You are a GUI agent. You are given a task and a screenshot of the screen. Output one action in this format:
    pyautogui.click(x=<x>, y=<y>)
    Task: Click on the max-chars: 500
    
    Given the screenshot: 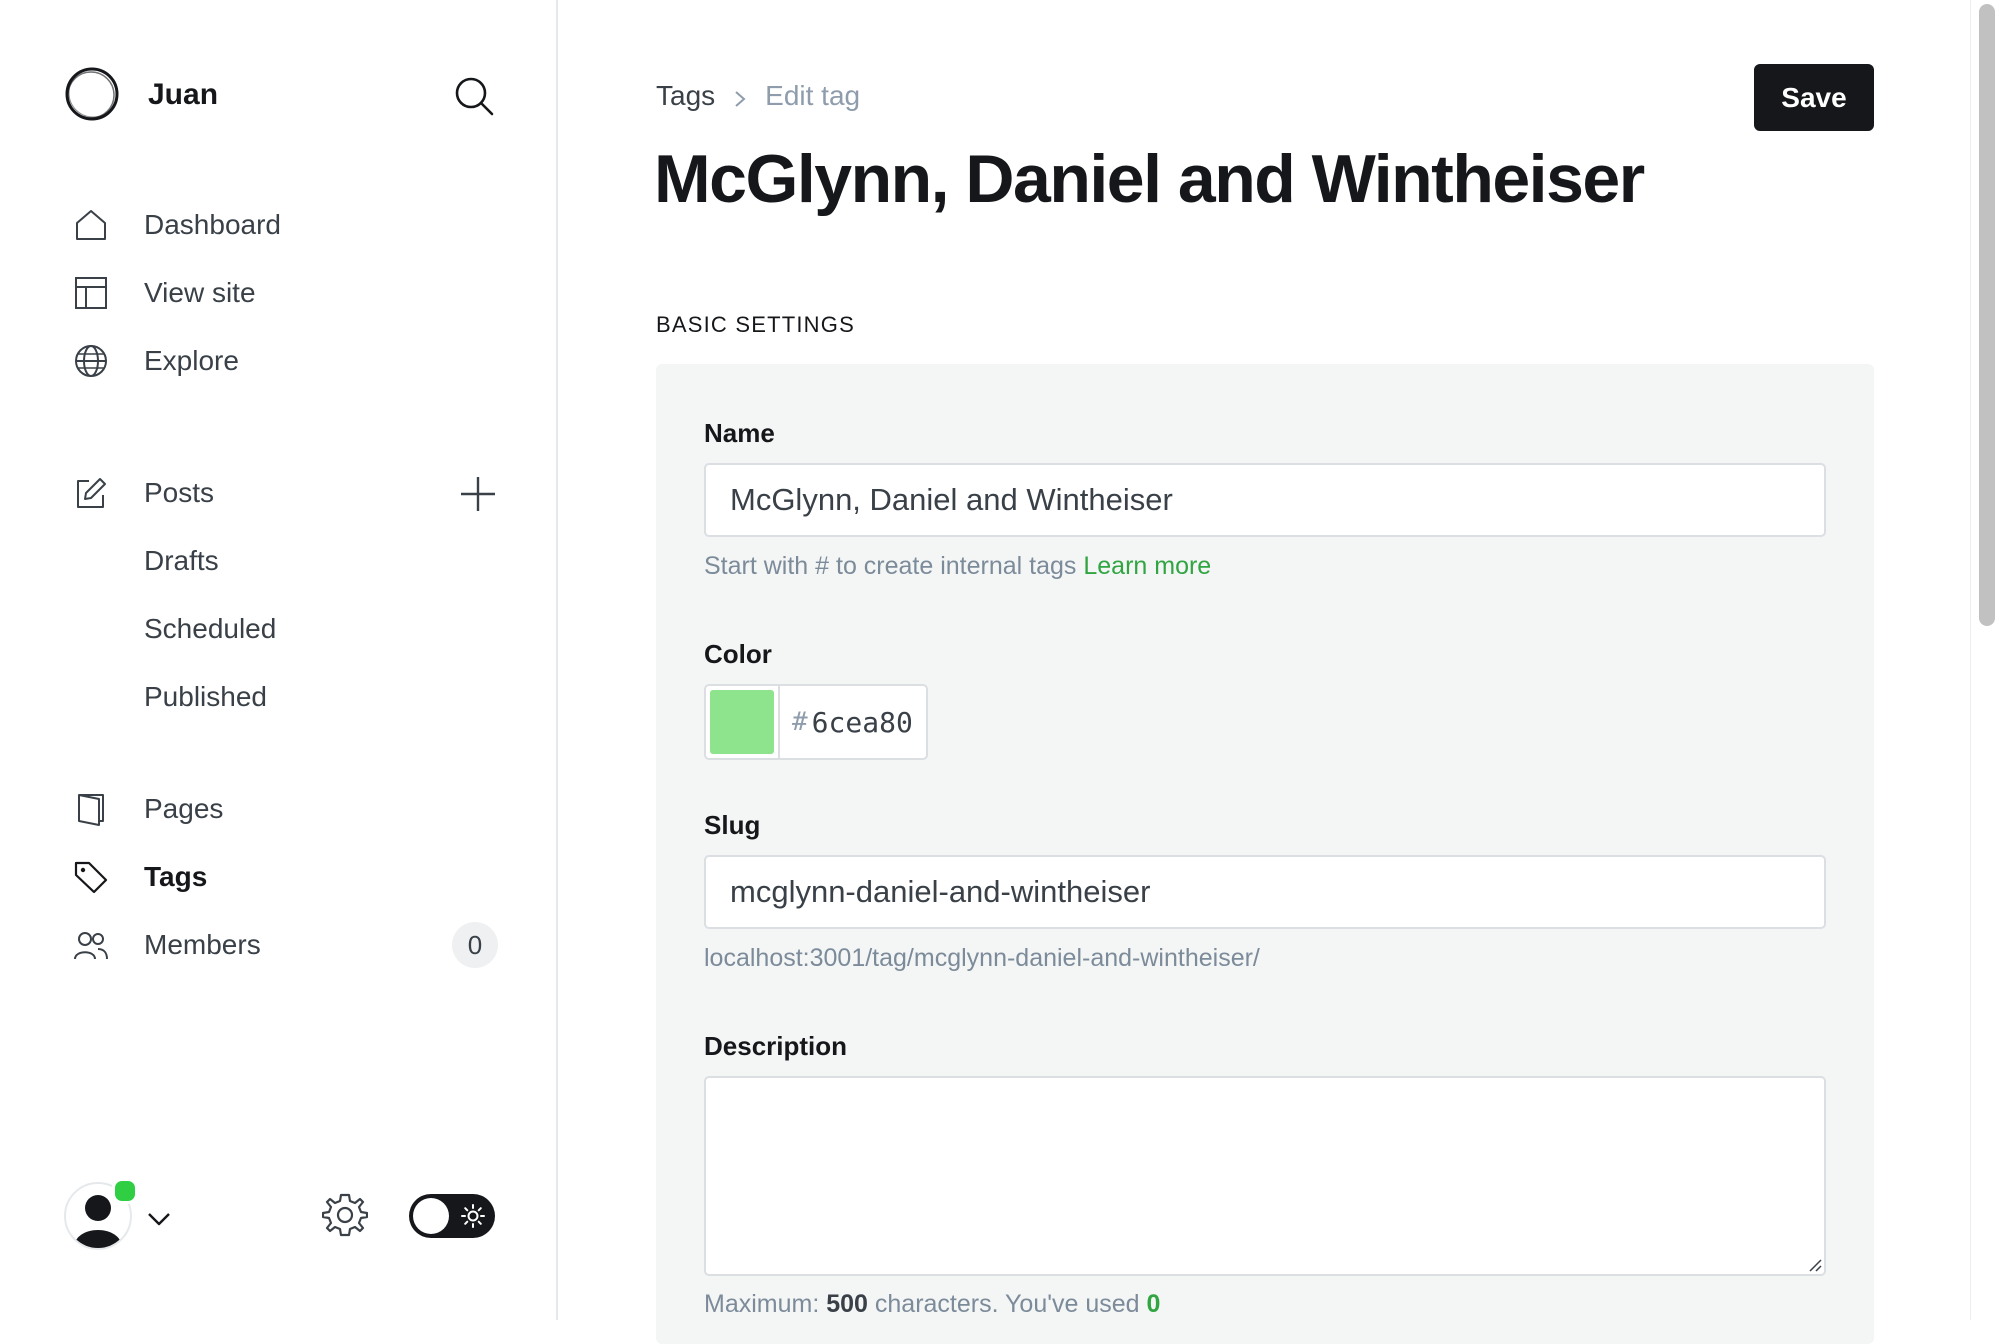 What is the action you would take?
    pyautogui.click(x=847, y=1304)
    